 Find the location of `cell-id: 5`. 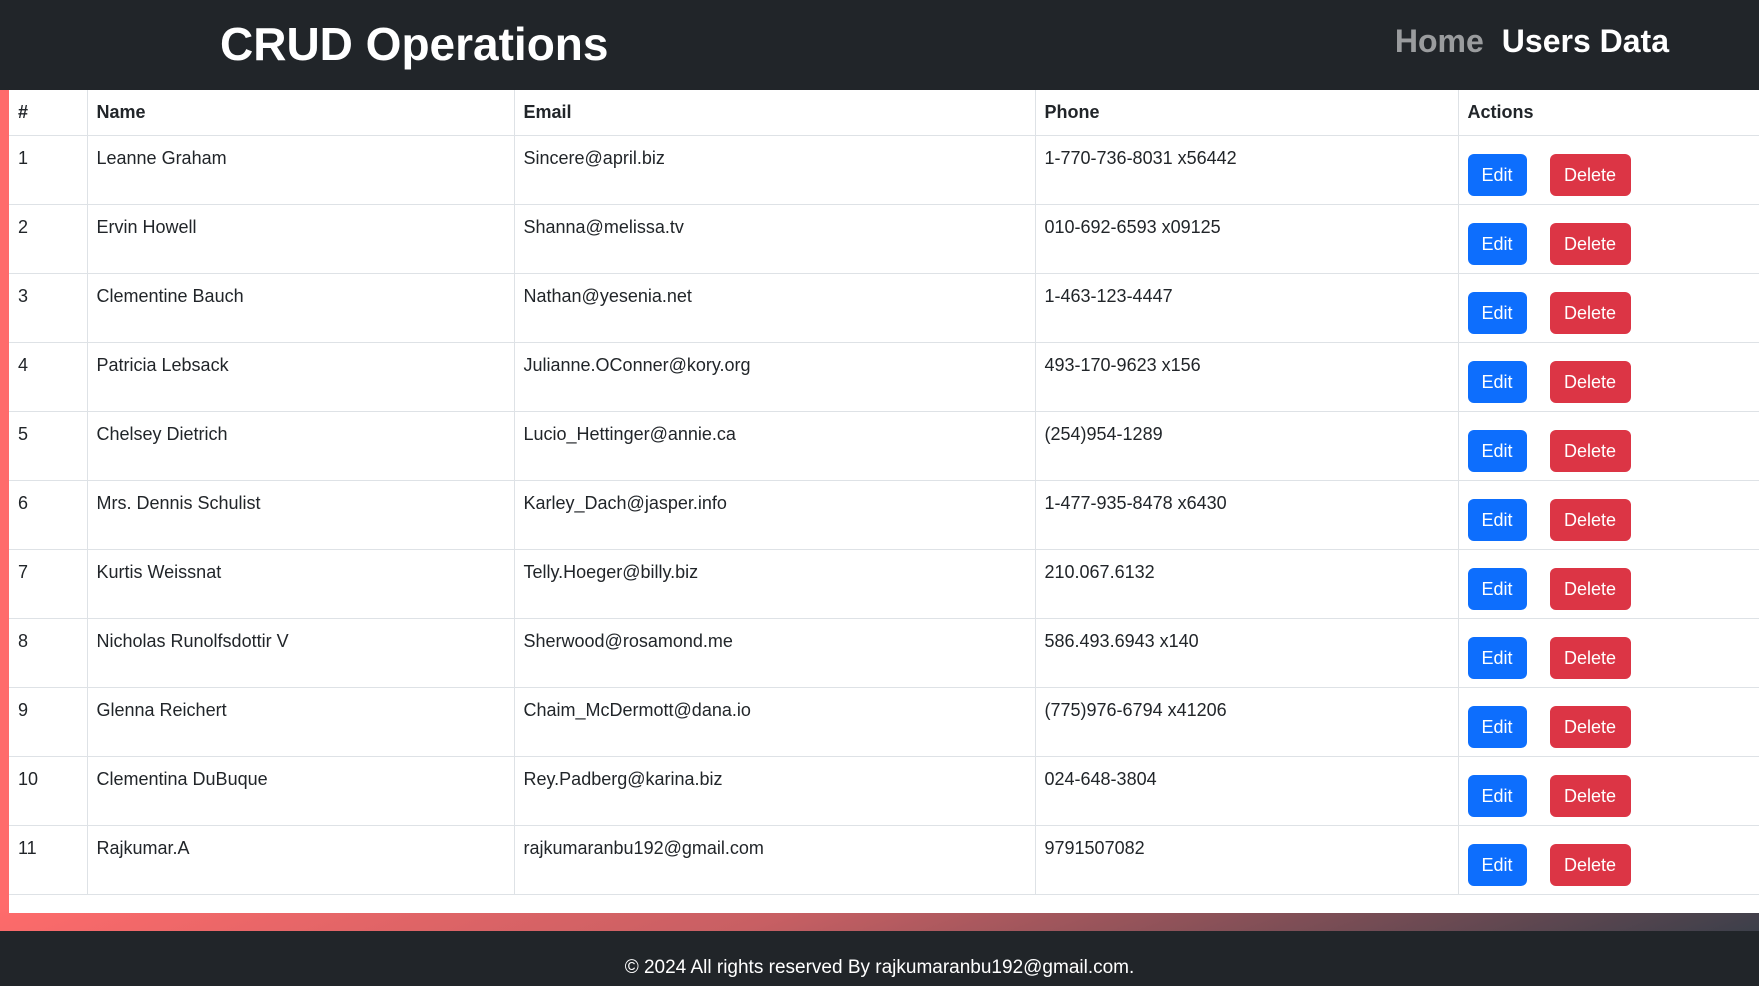

cell-id: 5 is located at coordinates (48, 446).